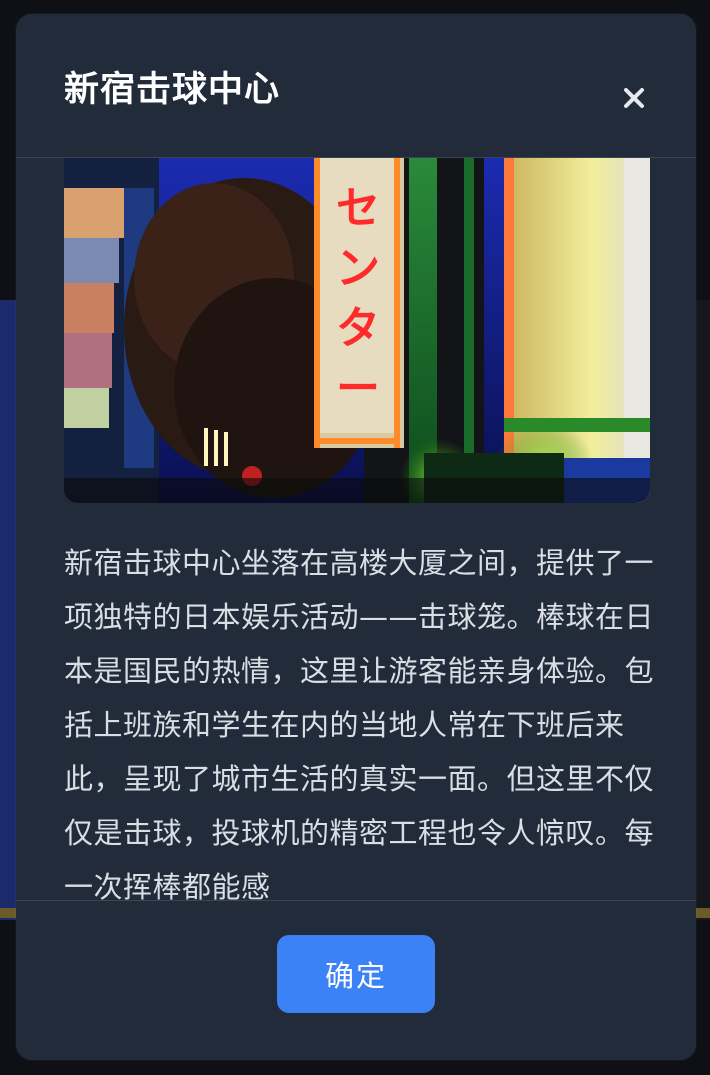  I want to click on dialog-footer: 确定, so click(356, 980).